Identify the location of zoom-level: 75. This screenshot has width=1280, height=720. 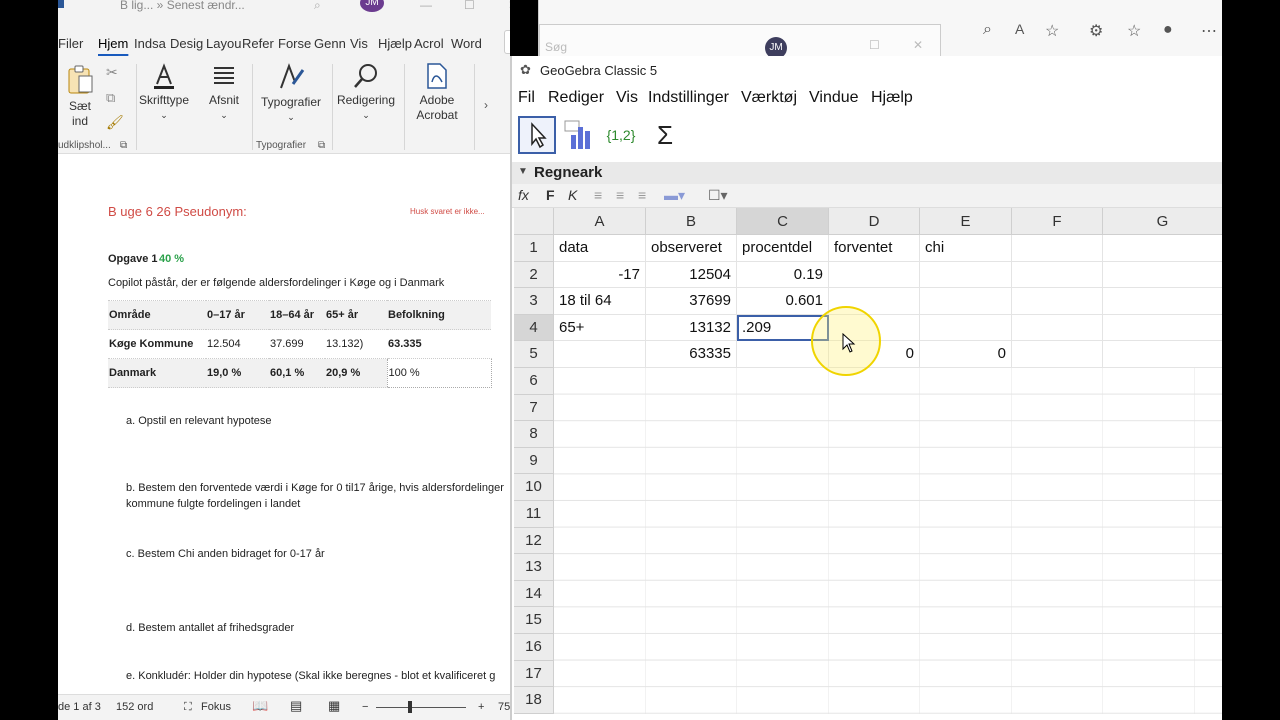
(504, 707).